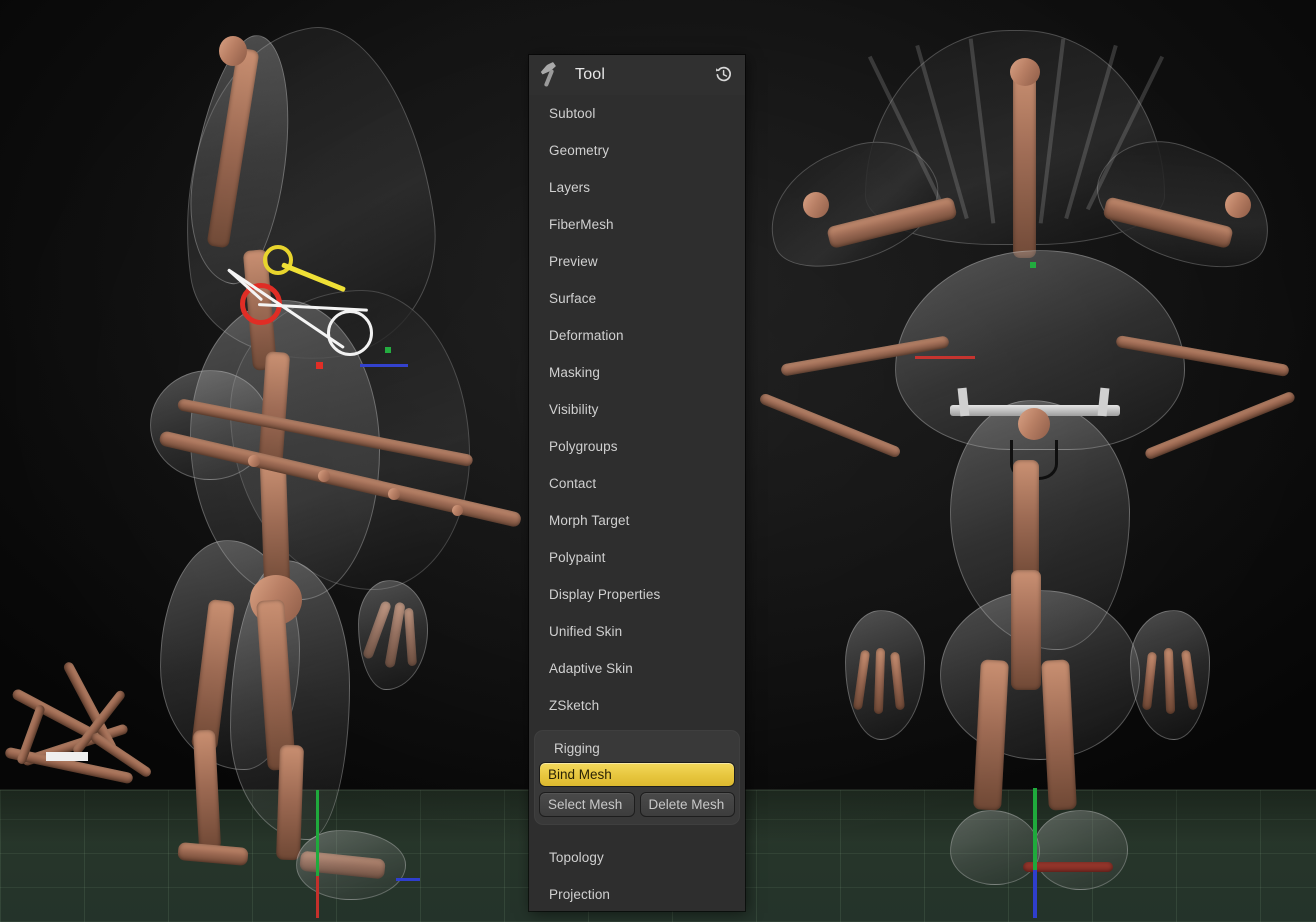 The image size is (1316, 922). What do you see at coordinates (637, 298) in the screenshot?
I see `menu-item-surface: Surface` at bounding box center [637, 298].